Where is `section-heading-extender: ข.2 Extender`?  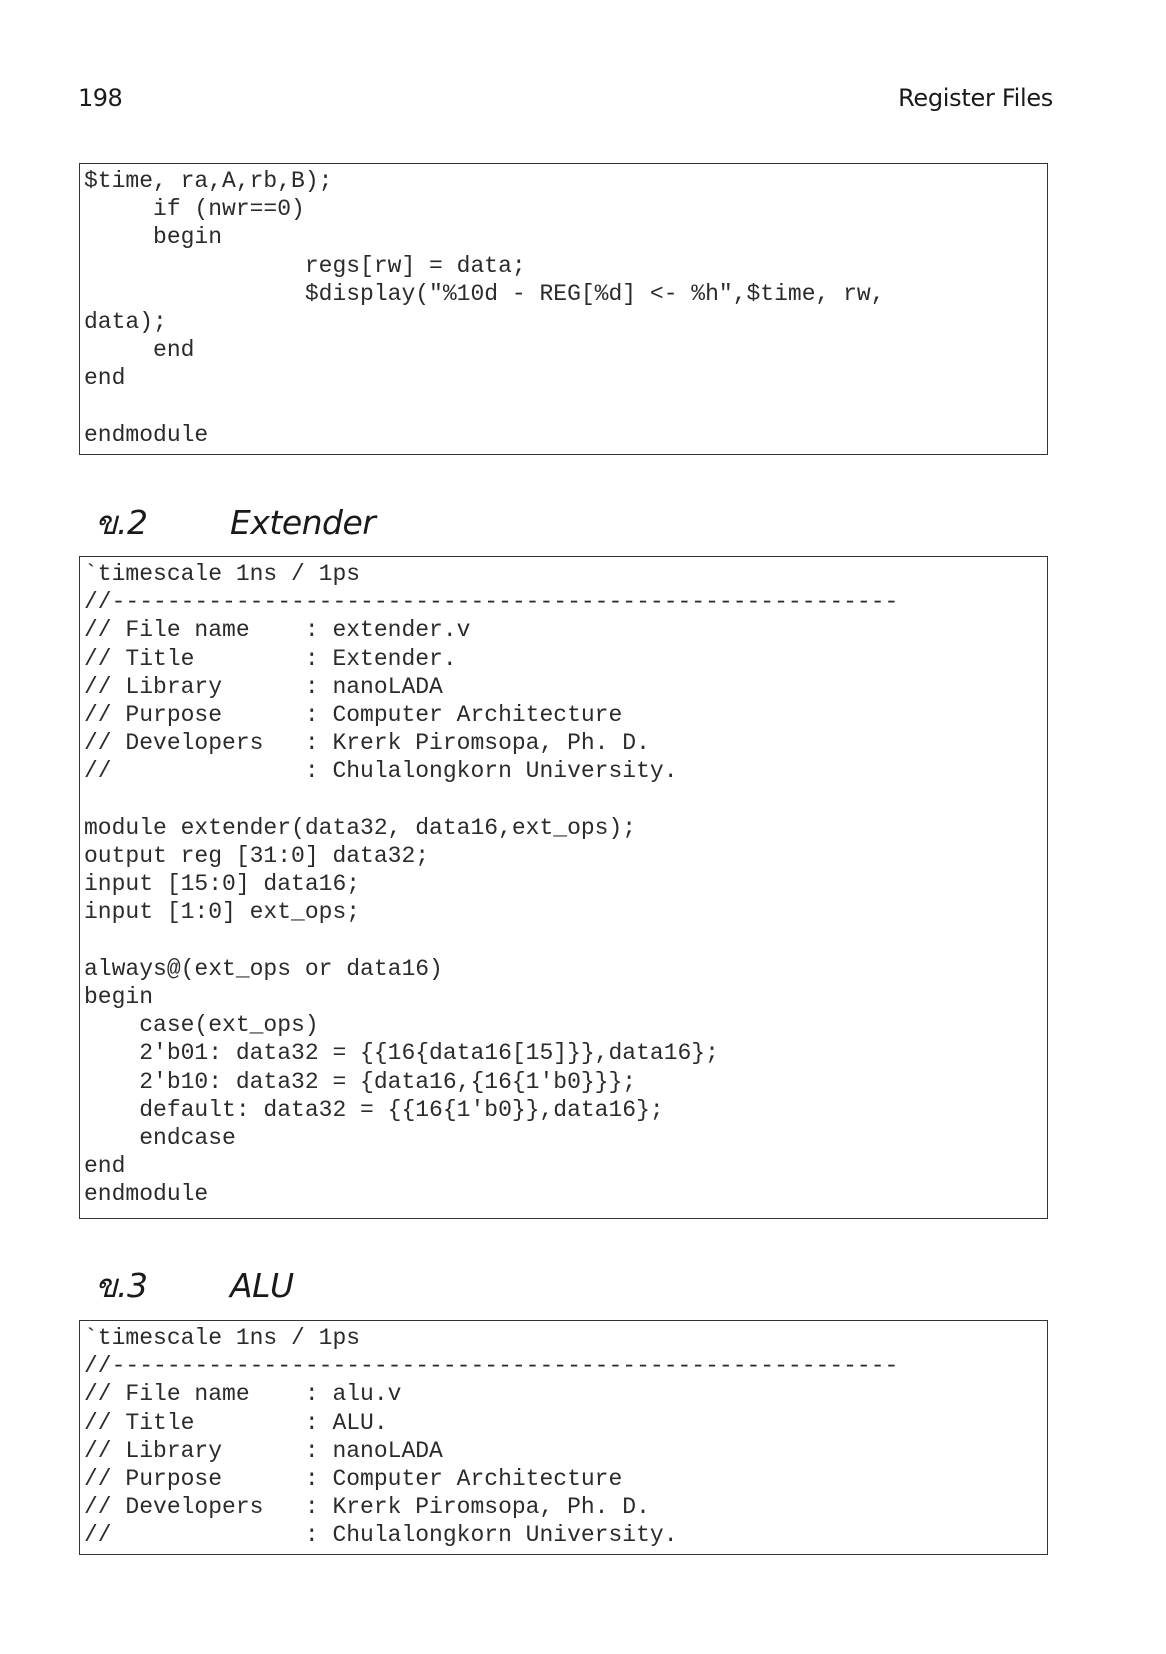
section-heading-extender: ข.2 Extender is located at coordinates (235, 522).